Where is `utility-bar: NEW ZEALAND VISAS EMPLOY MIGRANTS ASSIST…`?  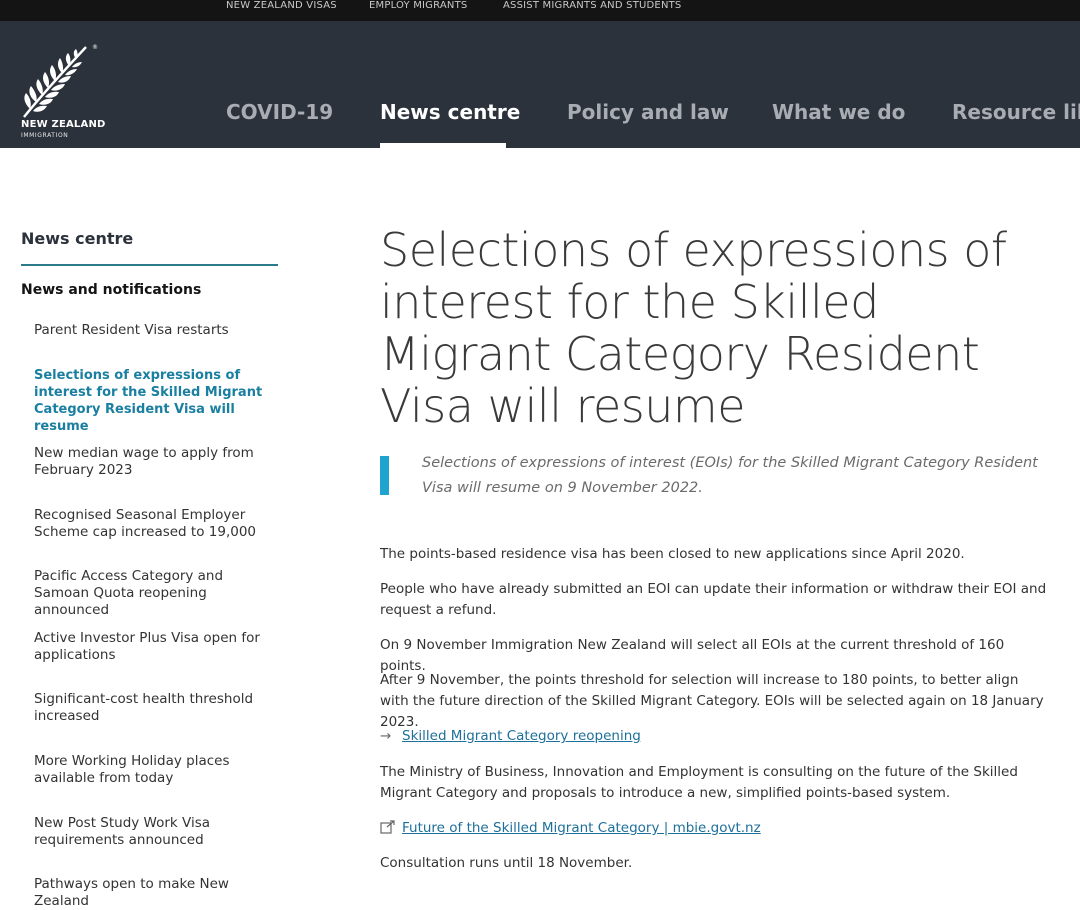 utility-bar: NEW ZEALAND VISAS EMPLOY MIGRANTS ASSIST… is located at coordinates (540, 10).